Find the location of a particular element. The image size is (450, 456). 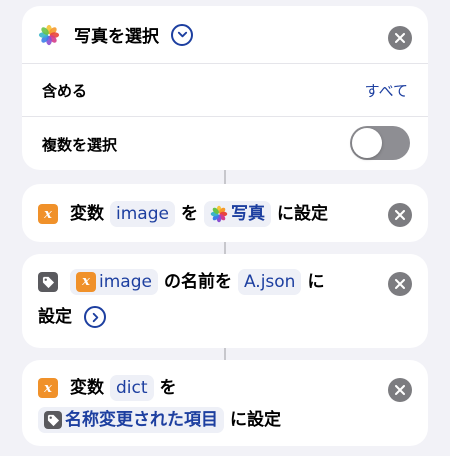

rename-line-1: x image の名前を A.json に is located at coordinates (181, 282).